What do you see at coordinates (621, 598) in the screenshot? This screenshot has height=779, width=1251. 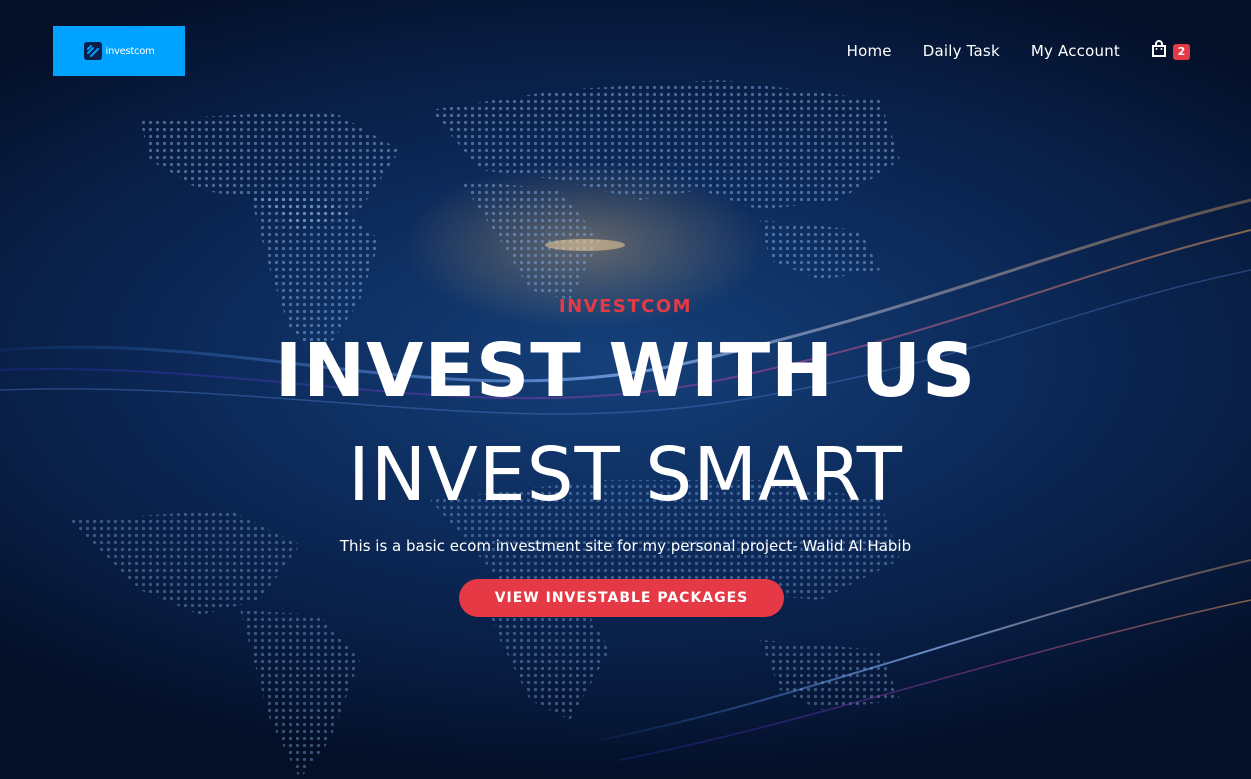 I see `view-packages-button: VIEW INVESTABLE PACKAGES` at bounding box center [621, 598].